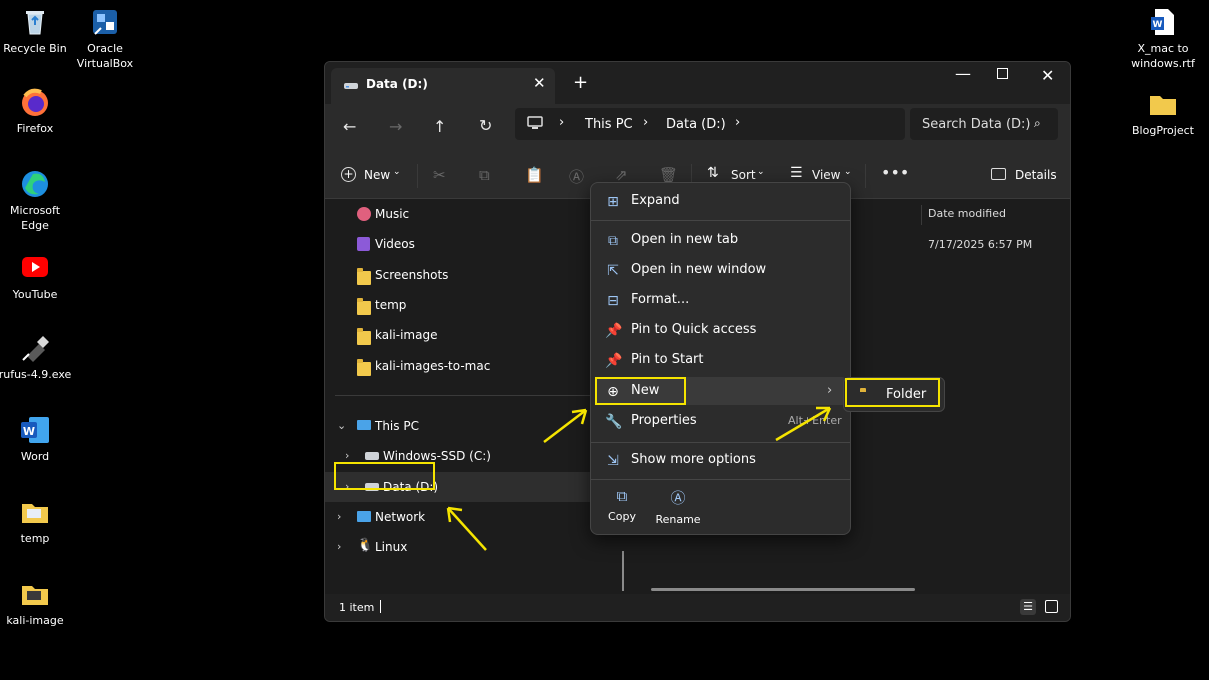  I want to click on desktop-icon-rufus: rufus-4.9.exe, so click(36, 357).